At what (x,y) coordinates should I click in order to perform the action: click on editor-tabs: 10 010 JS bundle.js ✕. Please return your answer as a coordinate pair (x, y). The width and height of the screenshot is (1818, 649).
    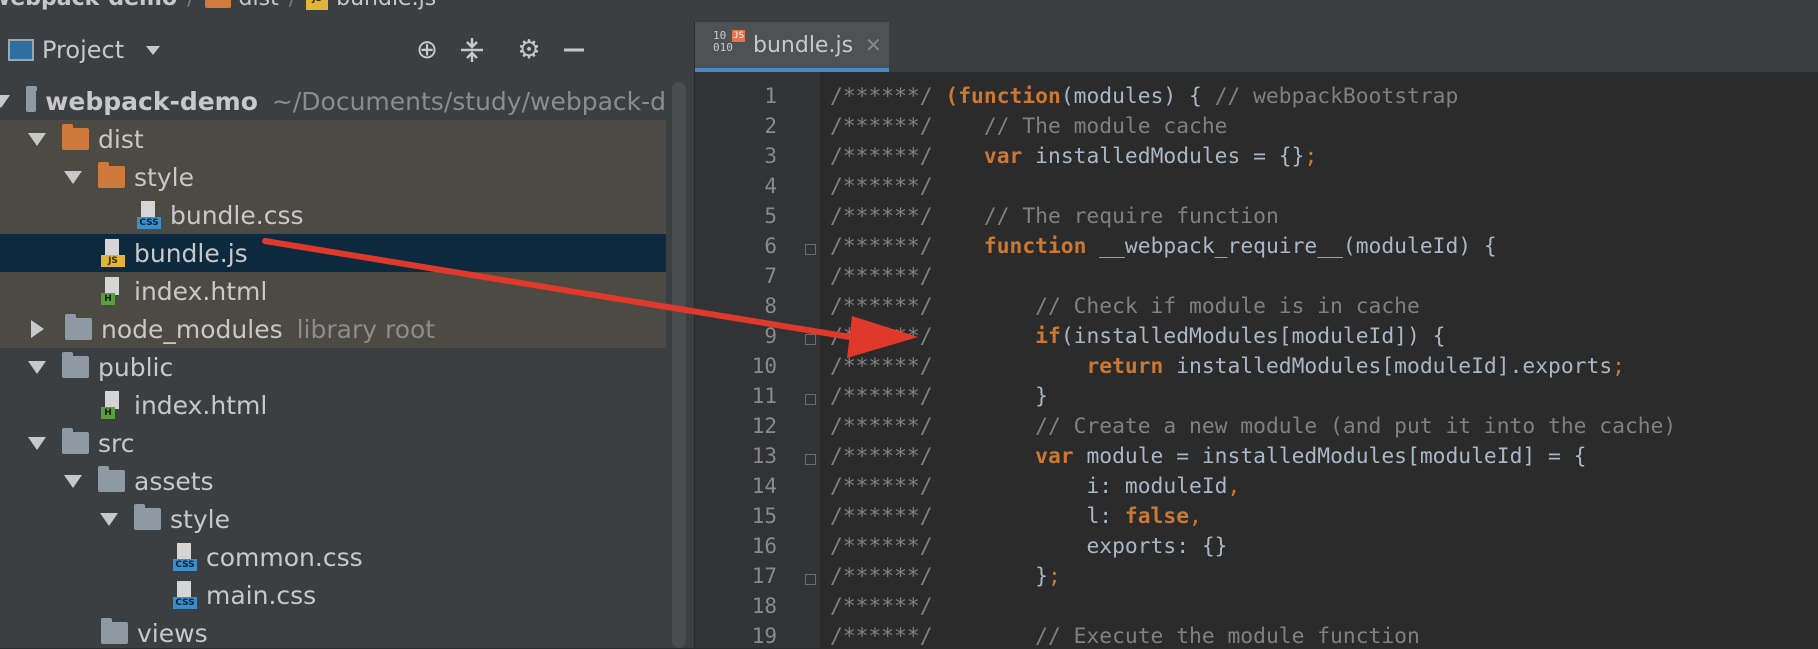
    Looking at the image, I should click on (1256, 47).